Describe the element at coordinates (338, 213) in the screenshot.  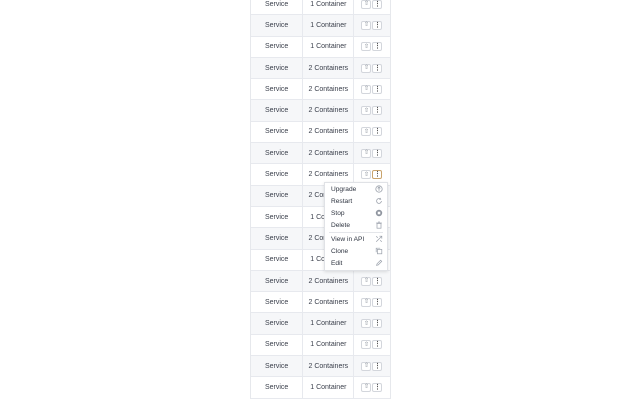
I see `menu-label-stop: Stop` at that location.